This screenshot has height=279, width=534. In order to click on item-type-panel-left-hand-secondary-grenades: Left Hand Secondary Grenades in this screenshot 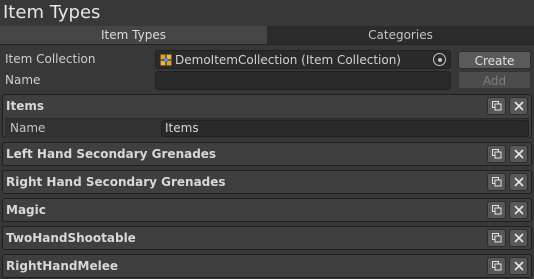, I will do `click(267, 154)`.